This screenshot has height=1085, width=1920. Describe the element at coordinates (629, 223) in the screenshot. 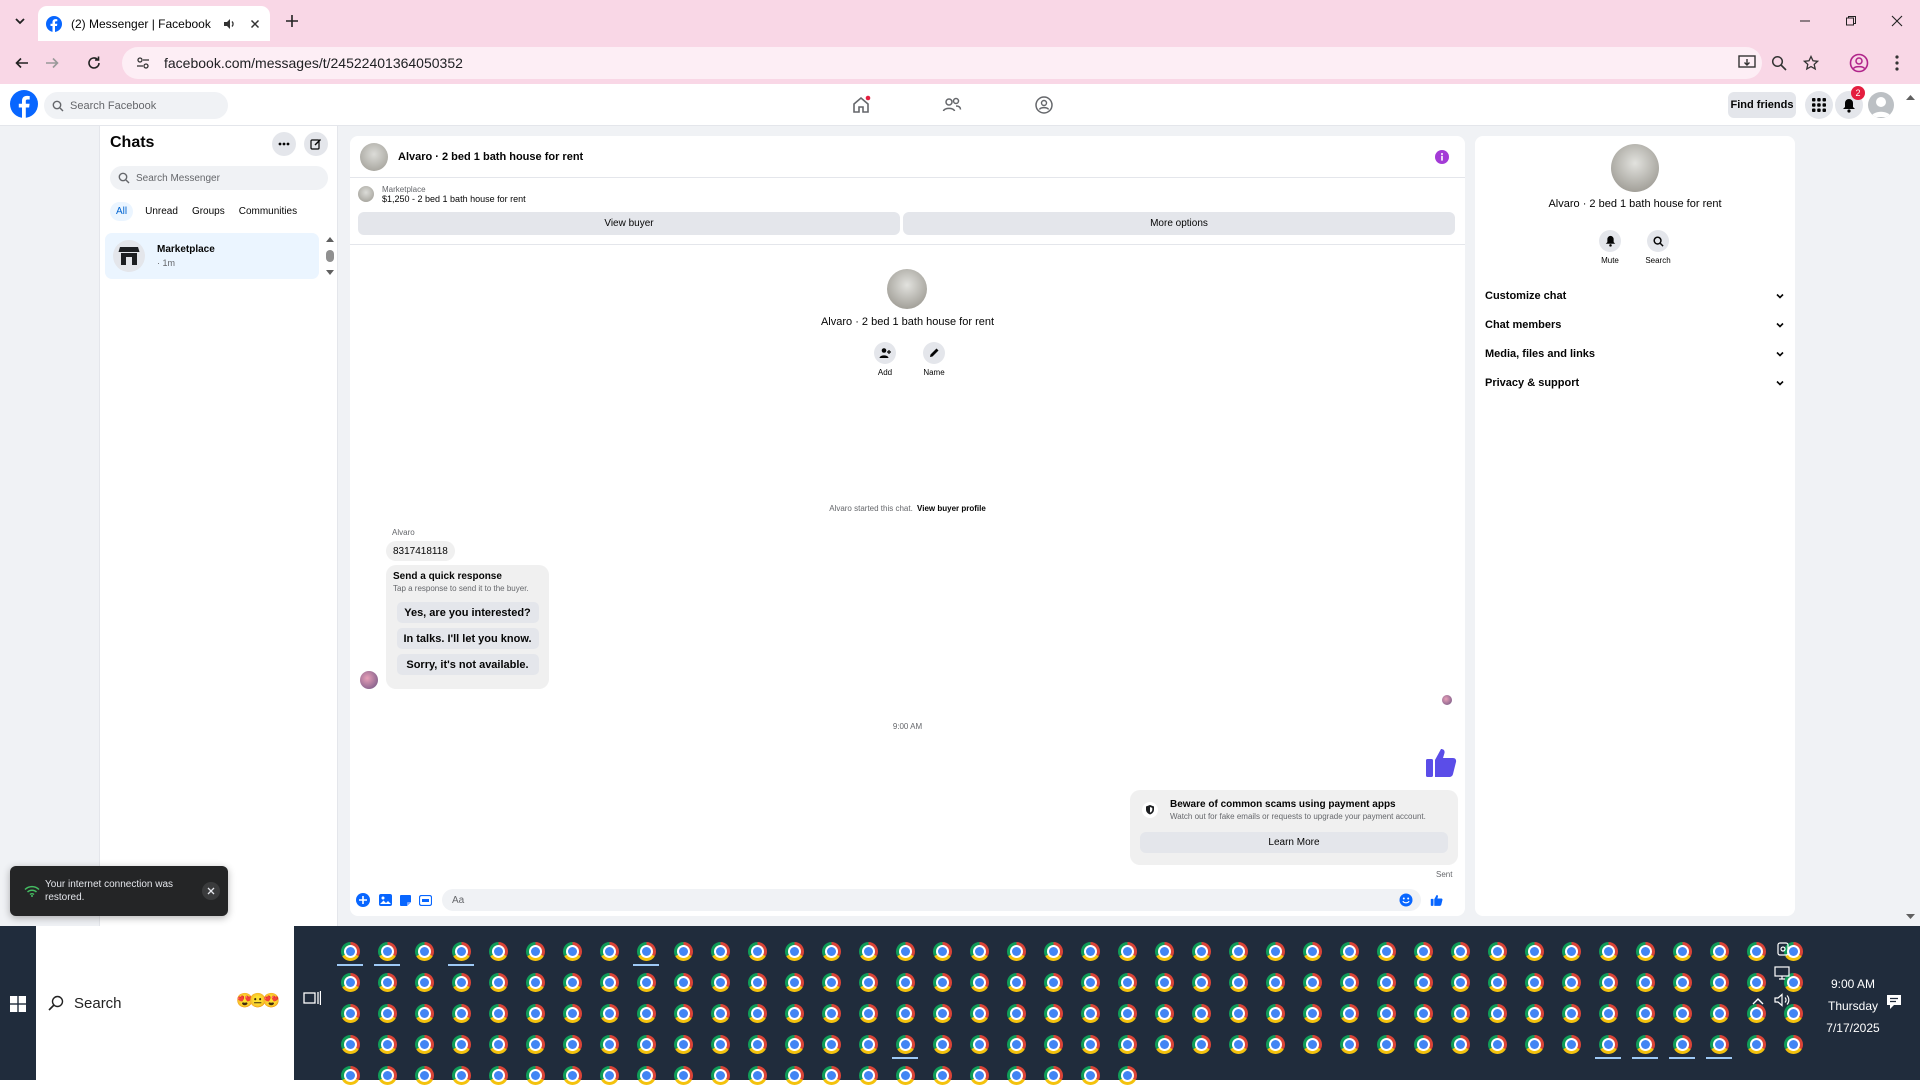

I see `view-buyer-button: View buyer` at that location.